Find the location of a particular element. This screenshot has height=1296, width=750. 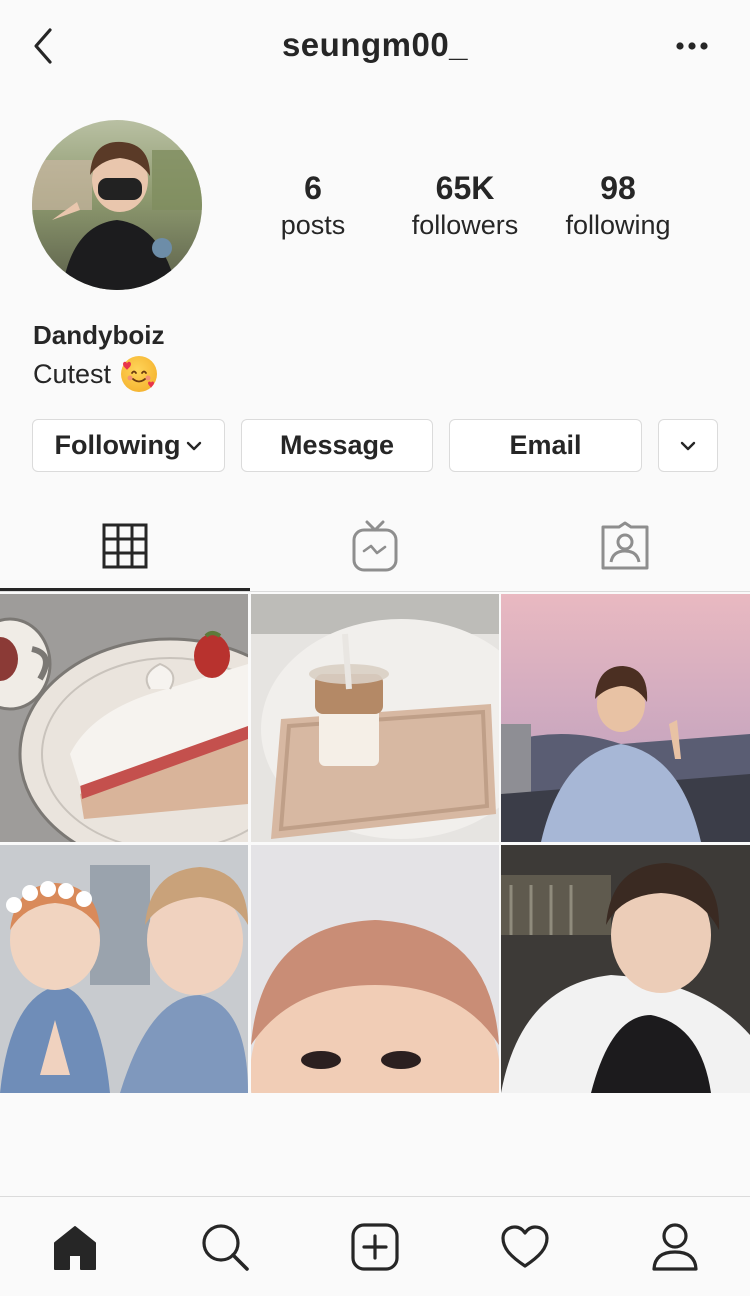

message-button: Message is located at coordinates (337, 445).